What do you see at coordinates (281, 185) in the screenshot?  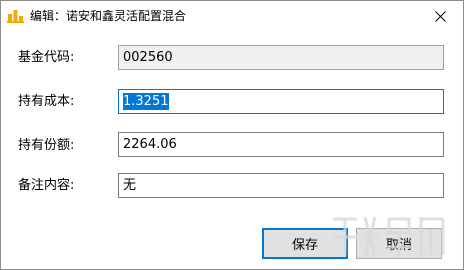 I see `remarks-field: 无` at bounding box center [281, 185].